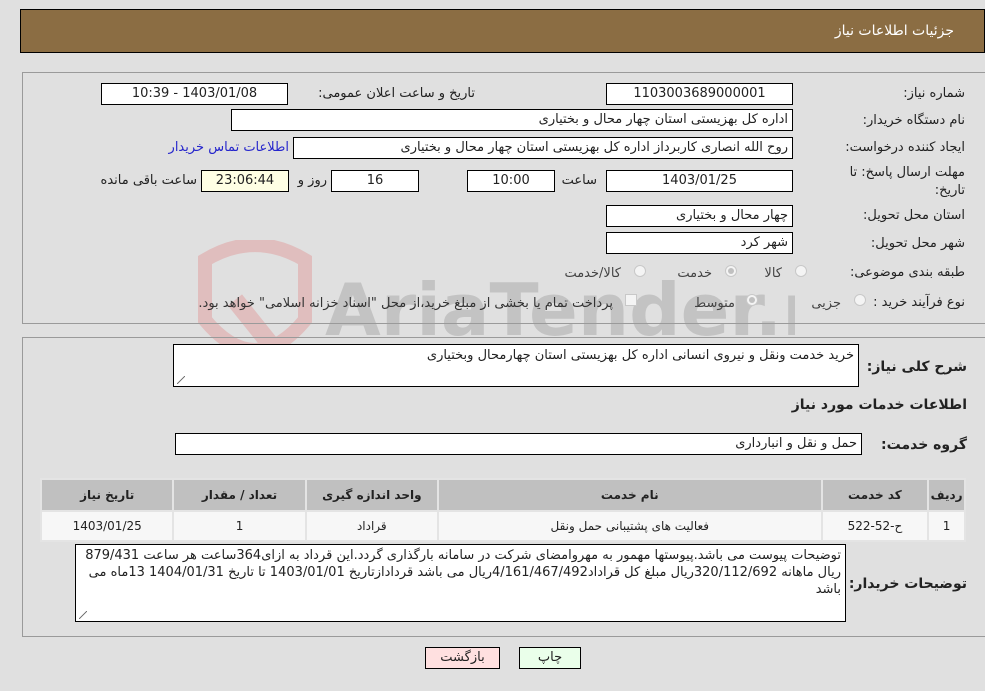  I want to click on service-group-field: حمل و نقل و انبارداری, so click(518, 444).